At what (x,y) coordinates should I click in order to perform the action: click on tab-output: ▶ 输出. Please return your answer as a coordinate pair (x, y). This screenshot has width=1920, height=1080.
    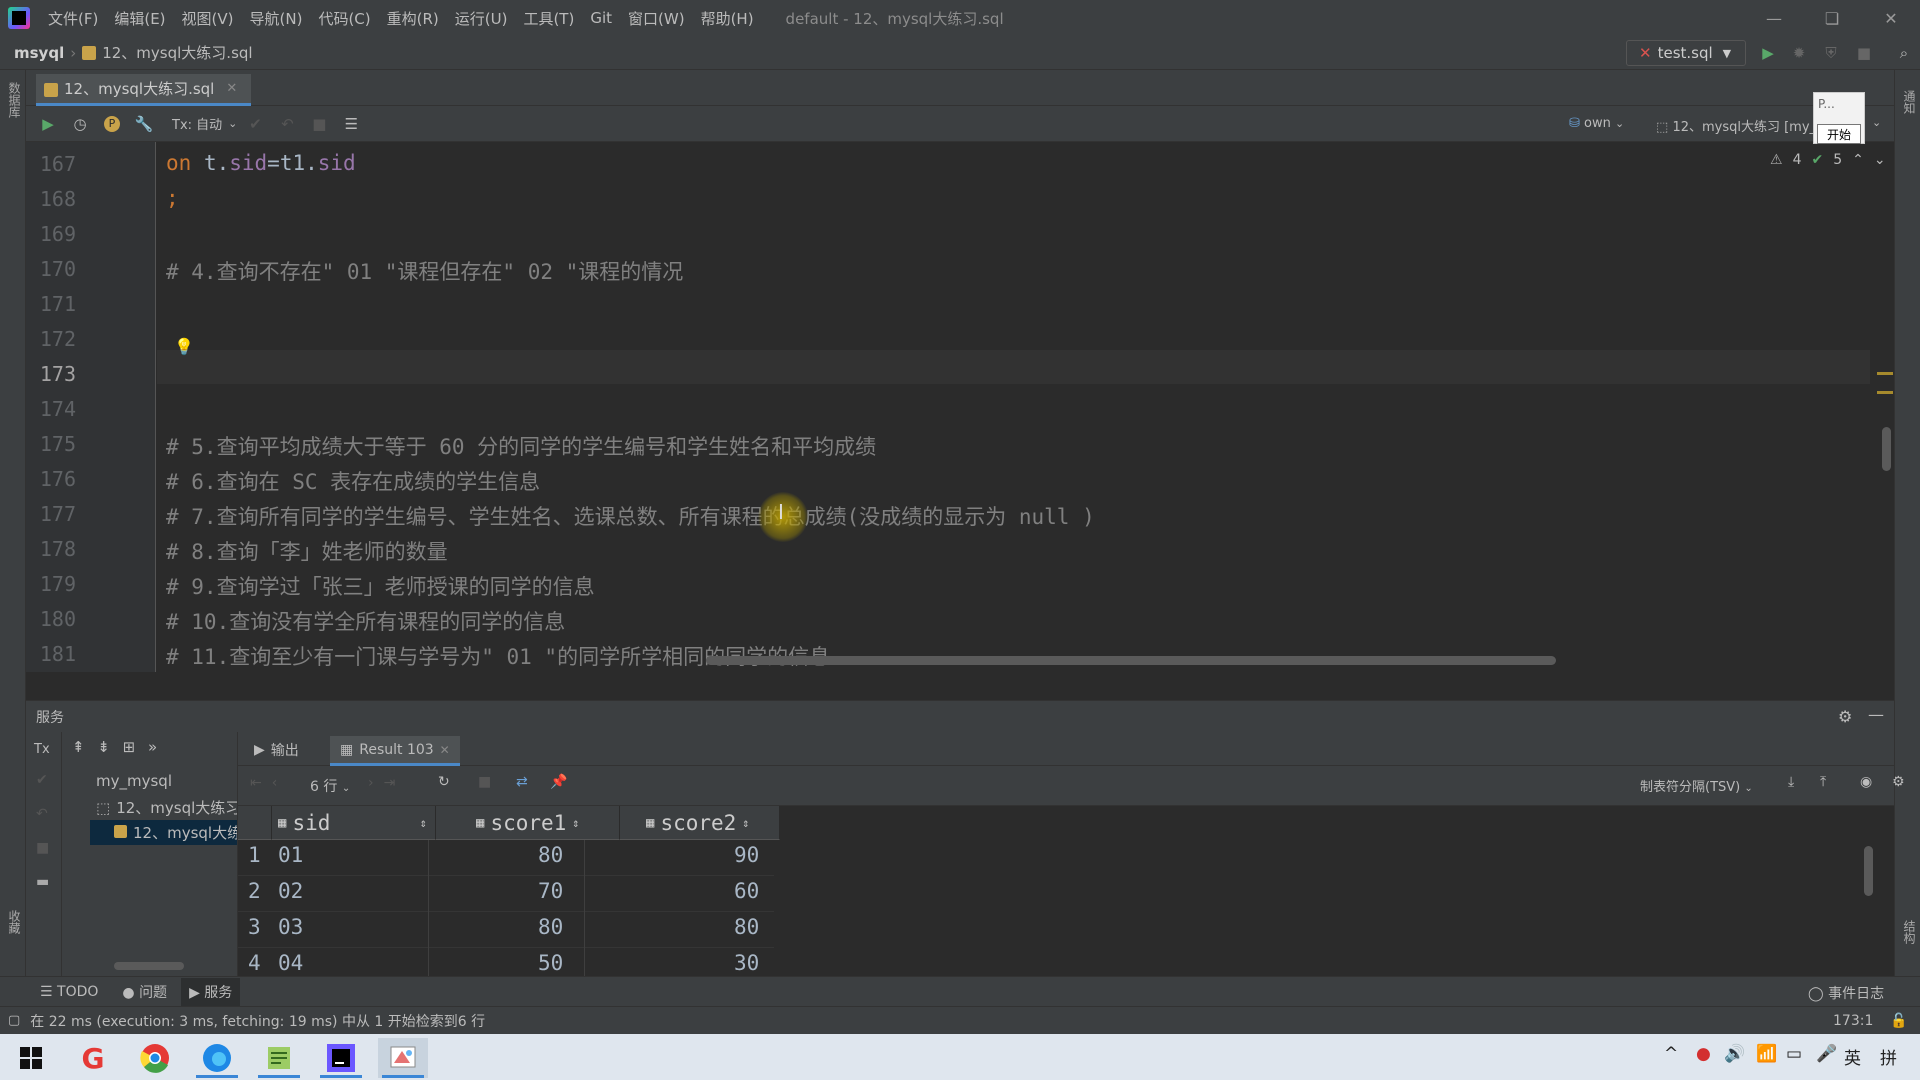
    Looking at the image, I should click on (276, 750).